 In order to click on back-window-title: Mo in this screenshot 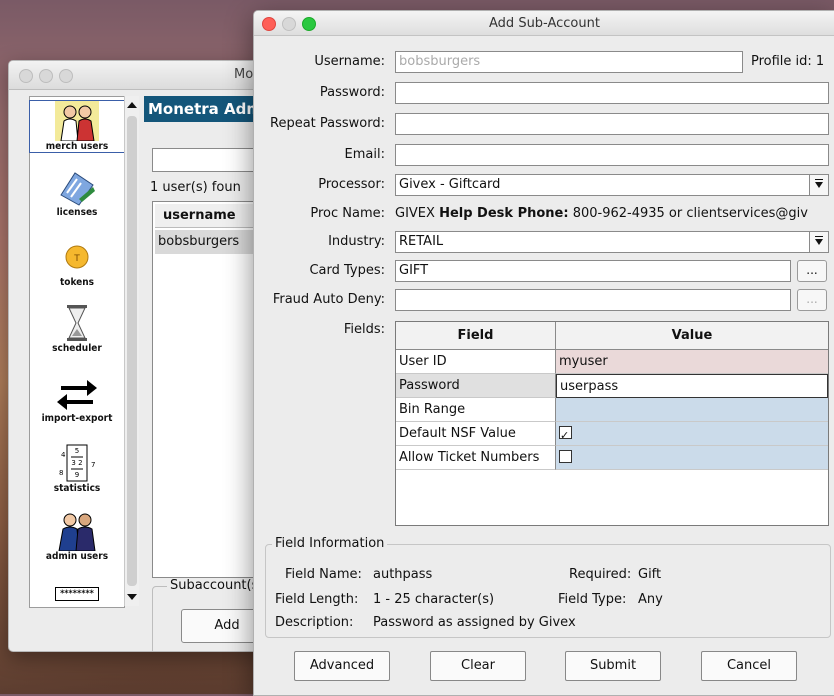, I will do `click(244, 74)`.